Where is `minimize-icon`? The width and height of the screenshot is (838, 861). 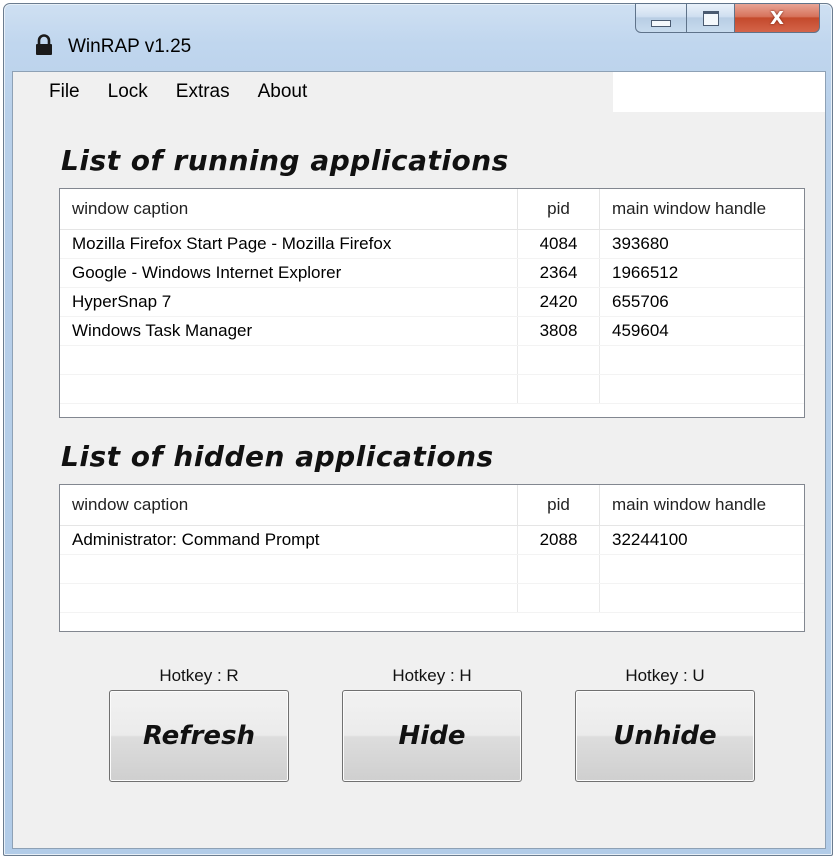
minimize-icon is located at coordinates (661, 23).